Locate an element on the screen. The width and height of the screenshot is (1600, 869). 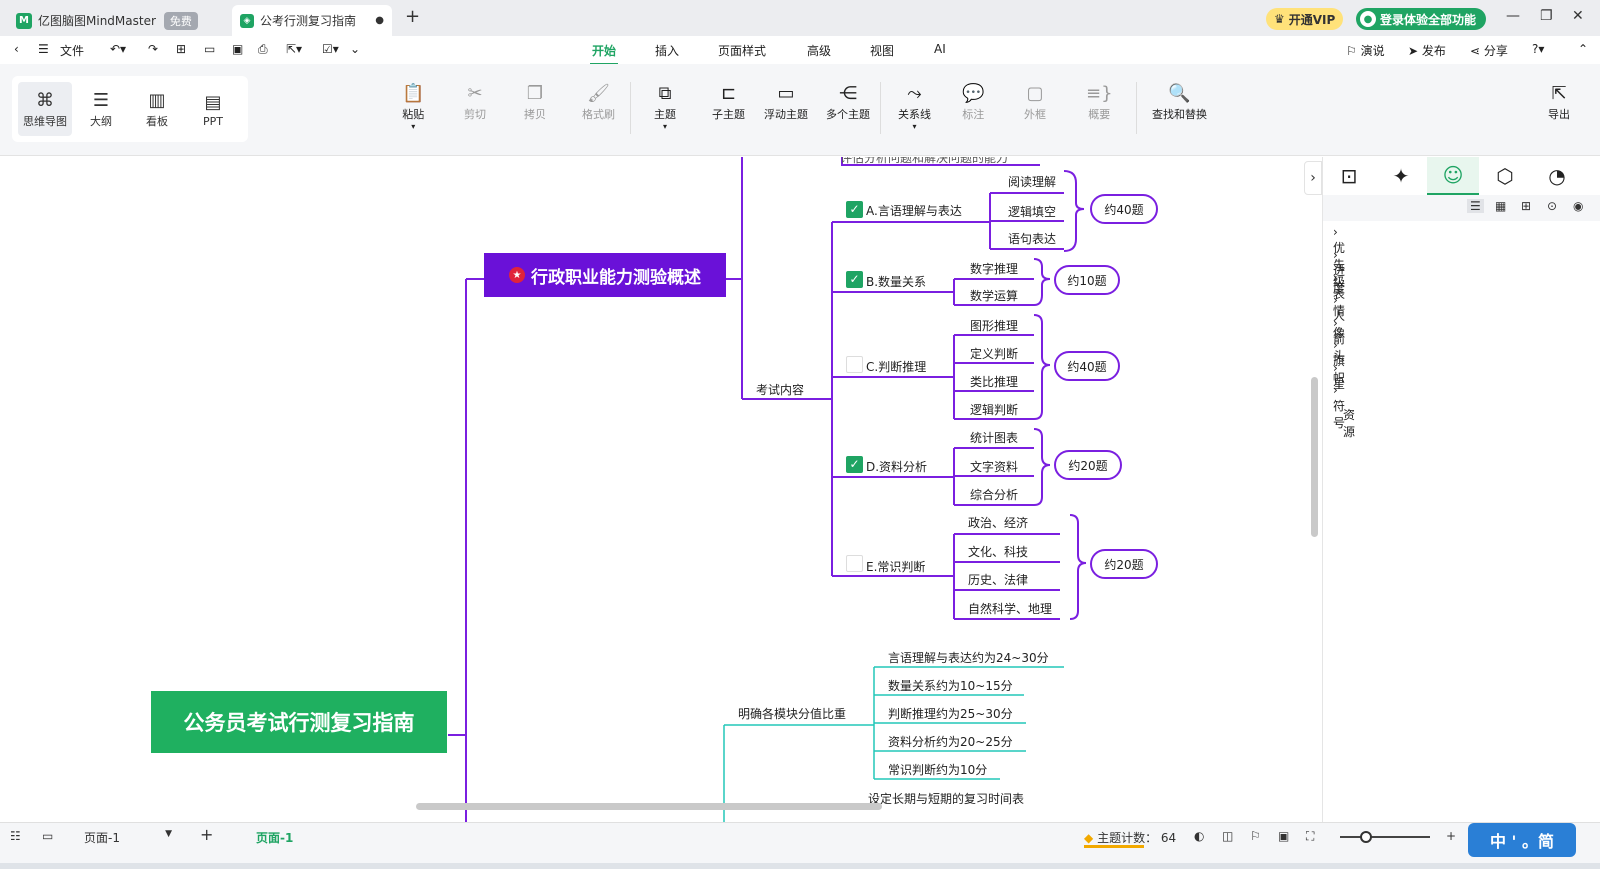
summary-button: ≡} 概要 is located at coordinates (1099, 102).